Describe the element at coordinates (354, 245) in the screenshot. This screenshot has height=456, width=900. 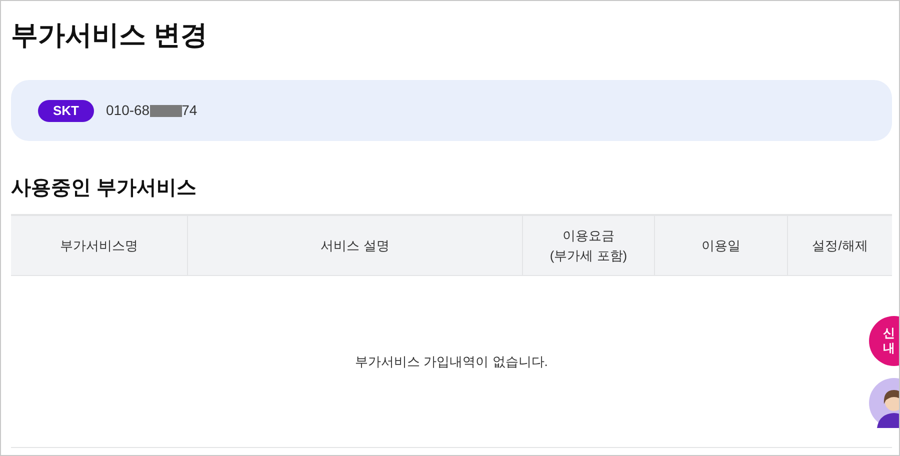
I see `column-header: 서비스 설명` at that location.